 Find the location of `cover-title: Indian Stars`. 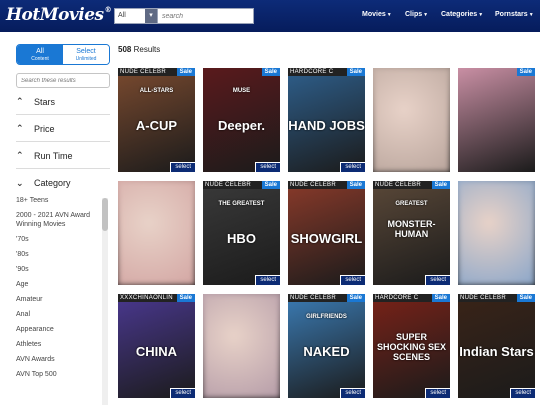

cover-title: Indian Stars is located at coordinates (496, 351).